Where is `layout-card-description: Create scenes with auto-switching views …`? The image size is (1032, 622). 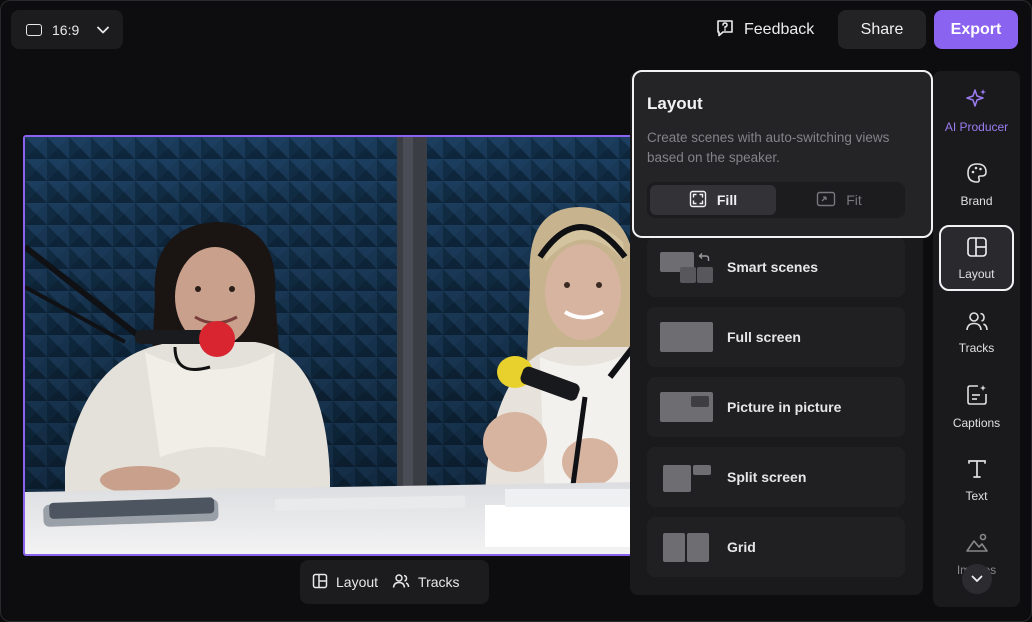 layout-card-description: Create scenes with auto-switching views … is located at coordinates (768, 147).